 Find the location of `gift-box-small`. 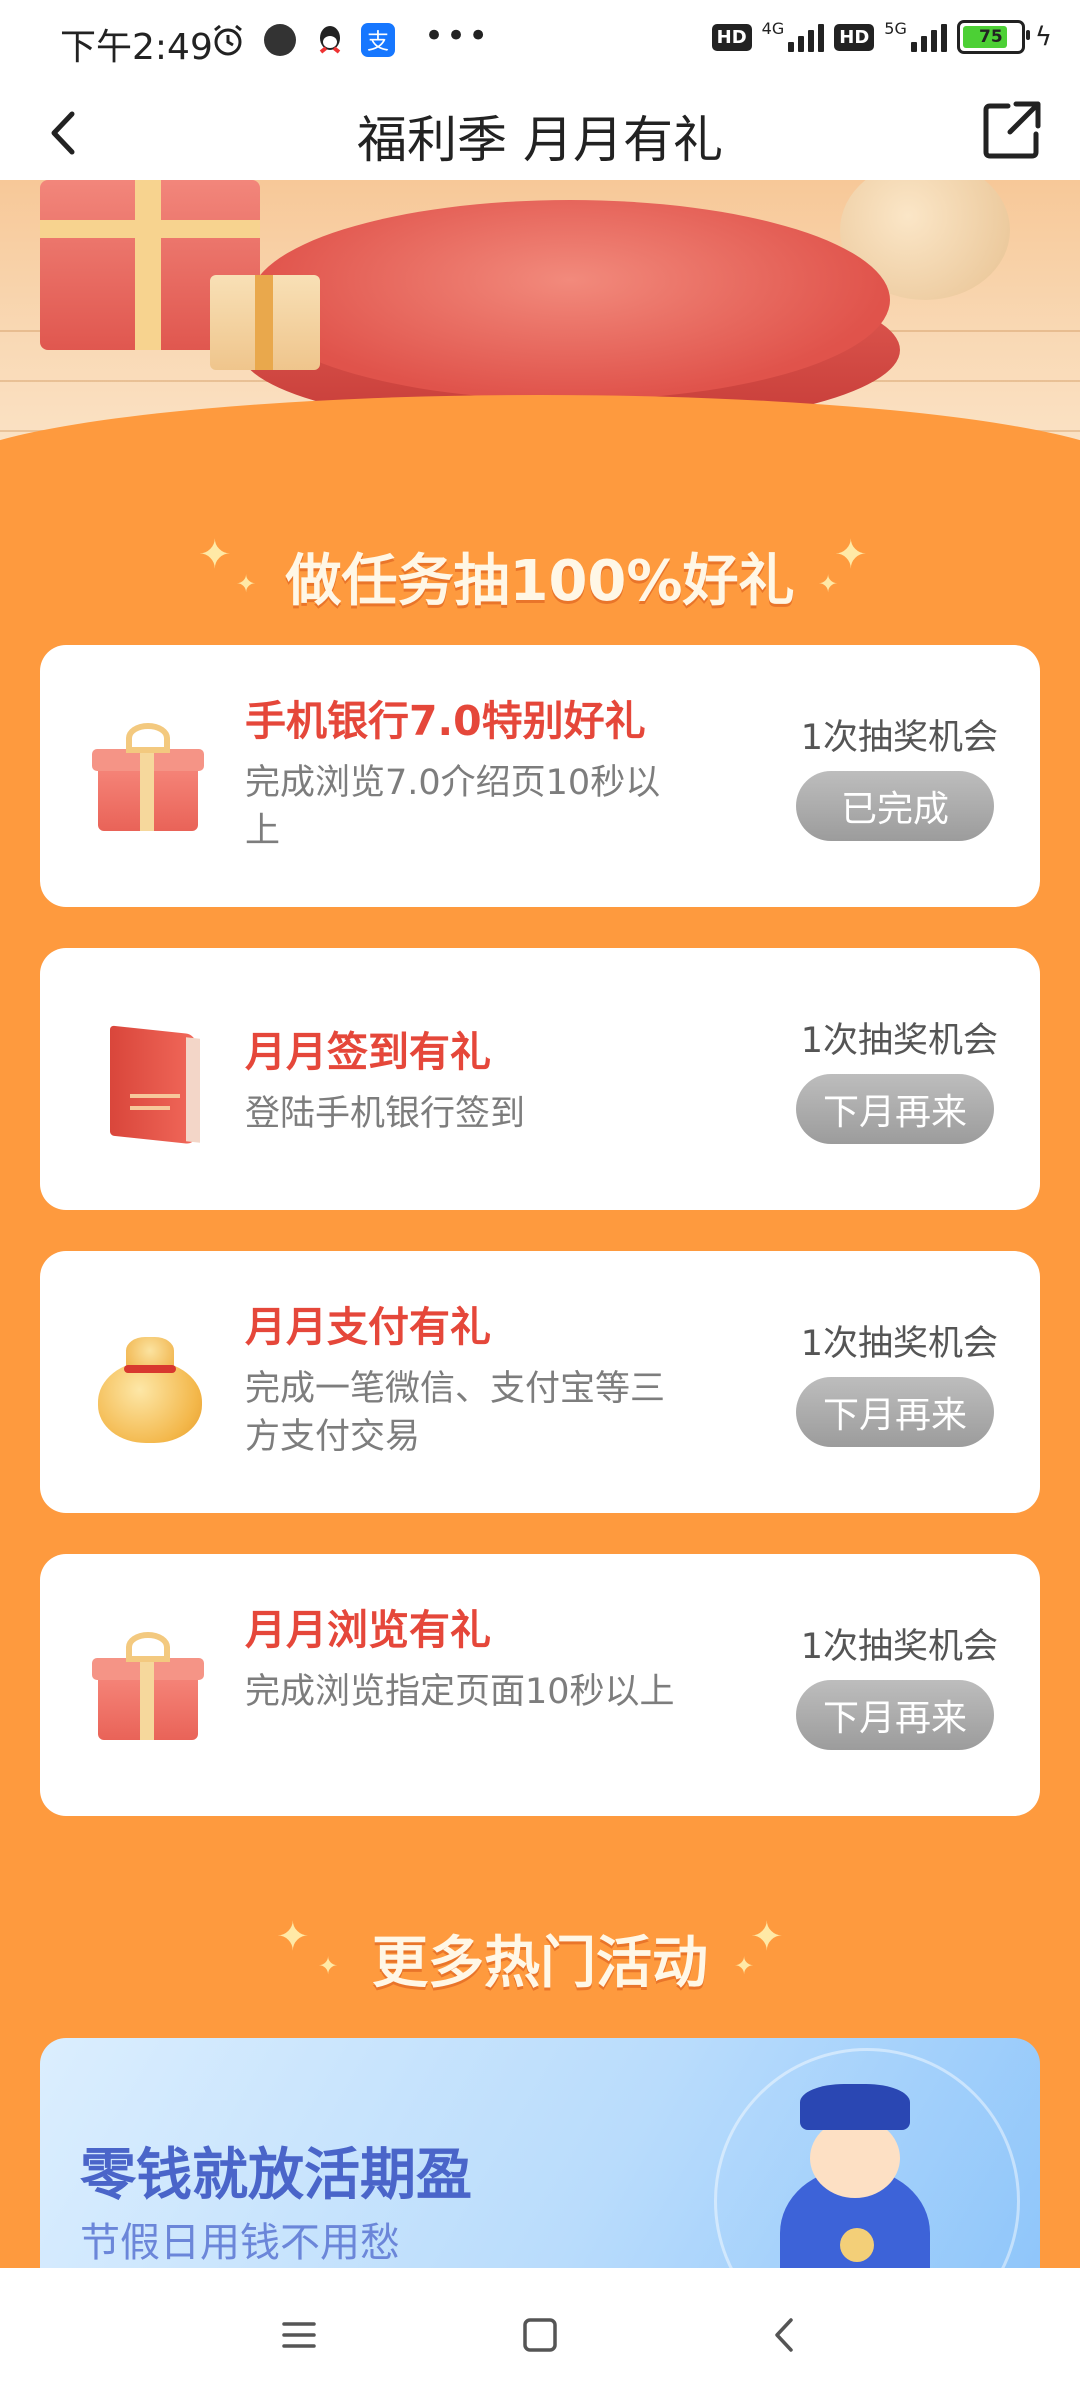

gift-box-small is located at coordinates (265, 322).